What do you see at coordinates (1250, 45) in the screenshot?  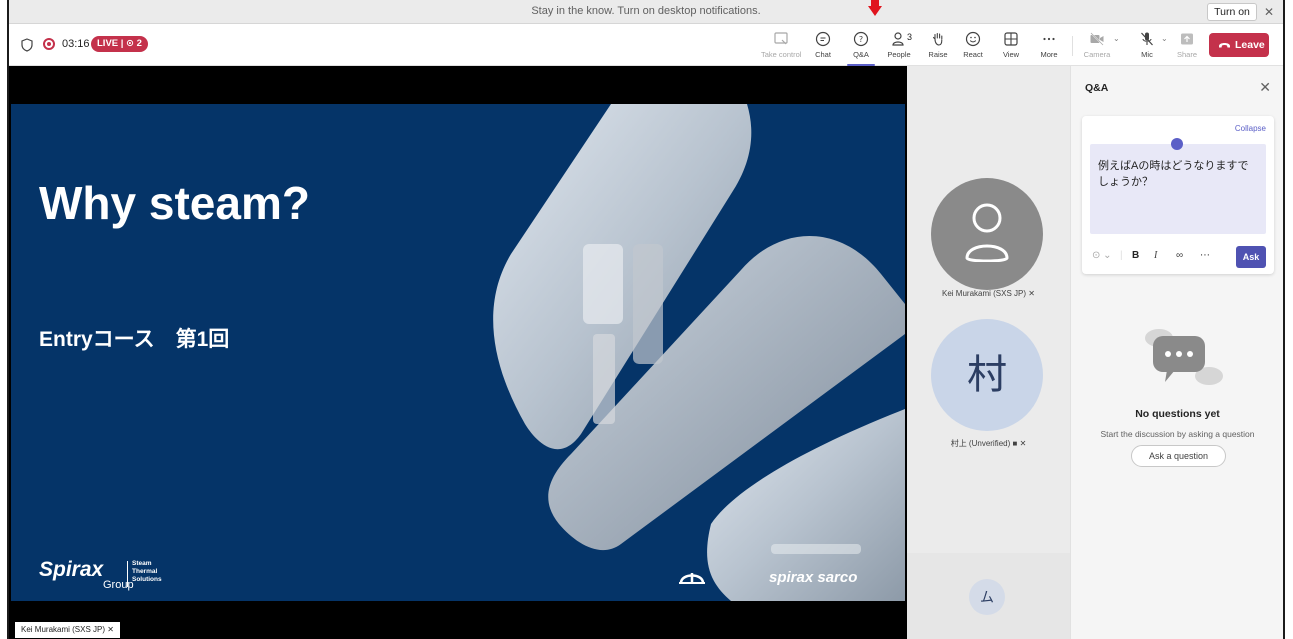 I see `leave-label: Leave` at bounding box center [1250, 45].